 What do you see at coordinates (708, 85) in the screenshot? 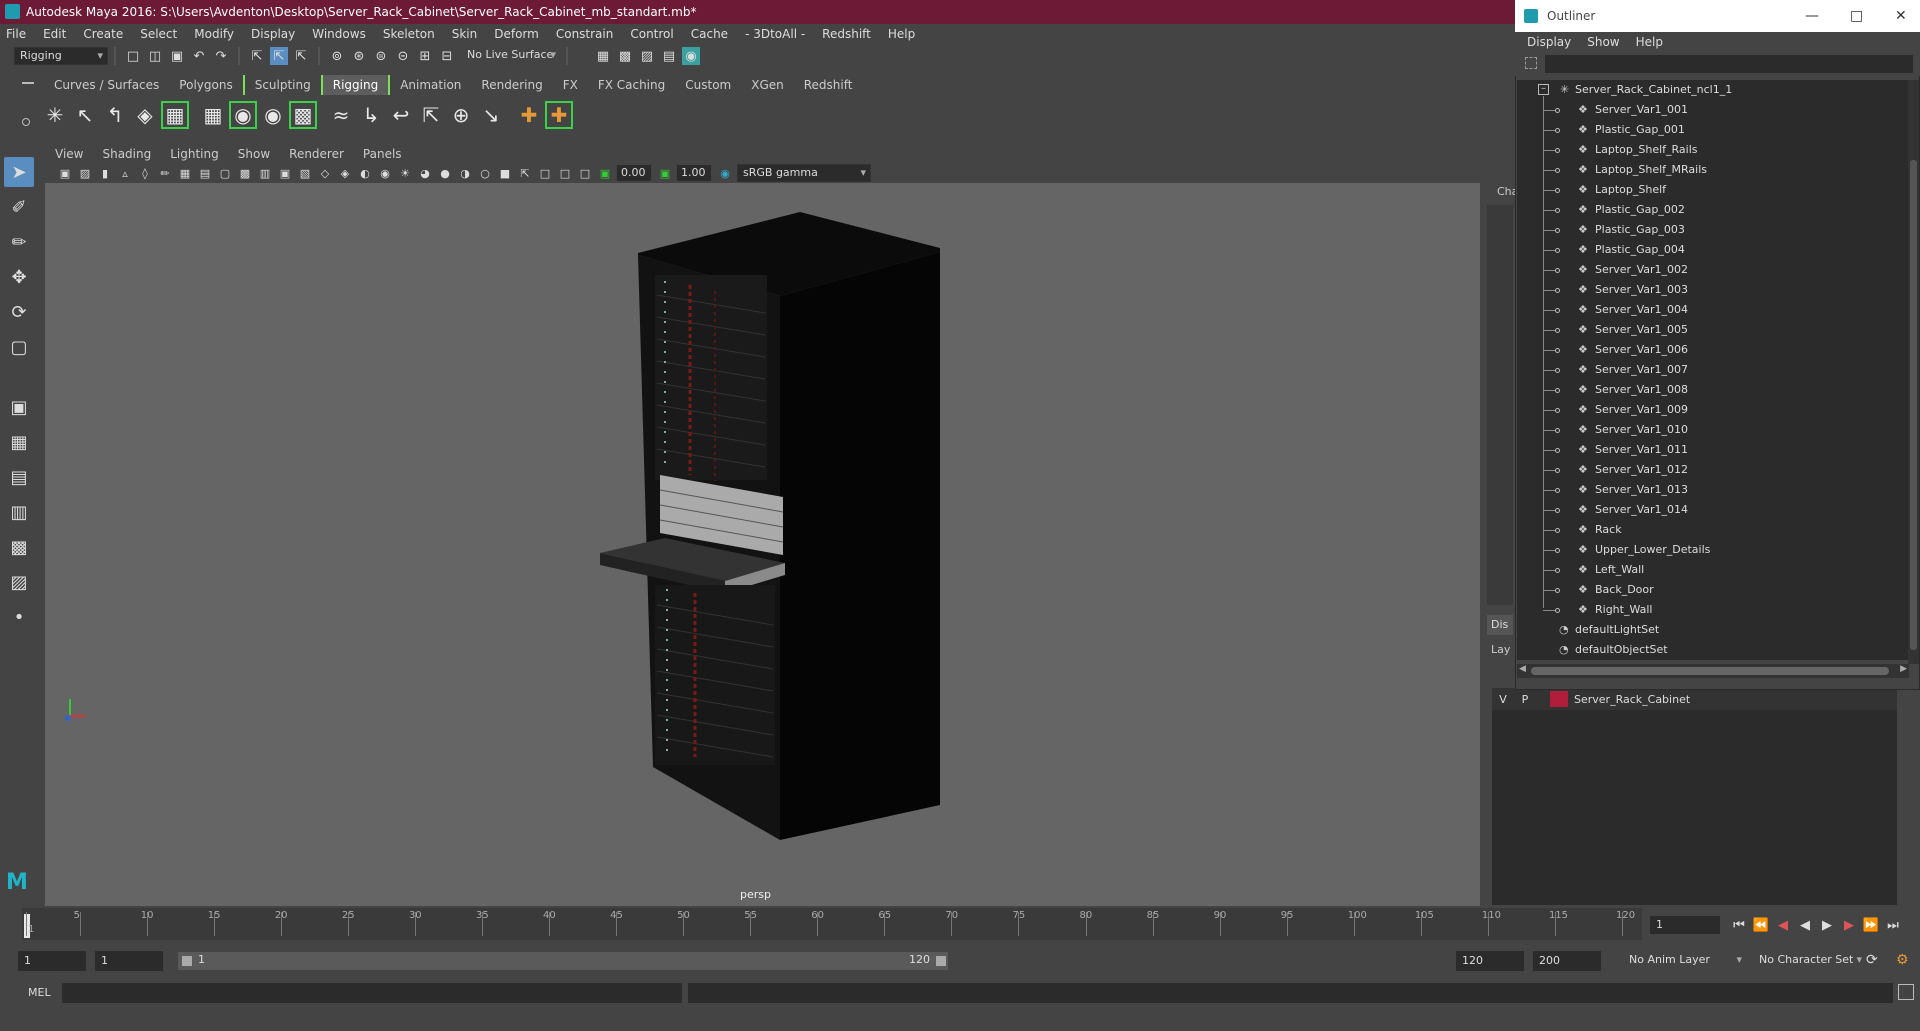
I see `tab-custom: Custom` at bounding box center [708, 85].